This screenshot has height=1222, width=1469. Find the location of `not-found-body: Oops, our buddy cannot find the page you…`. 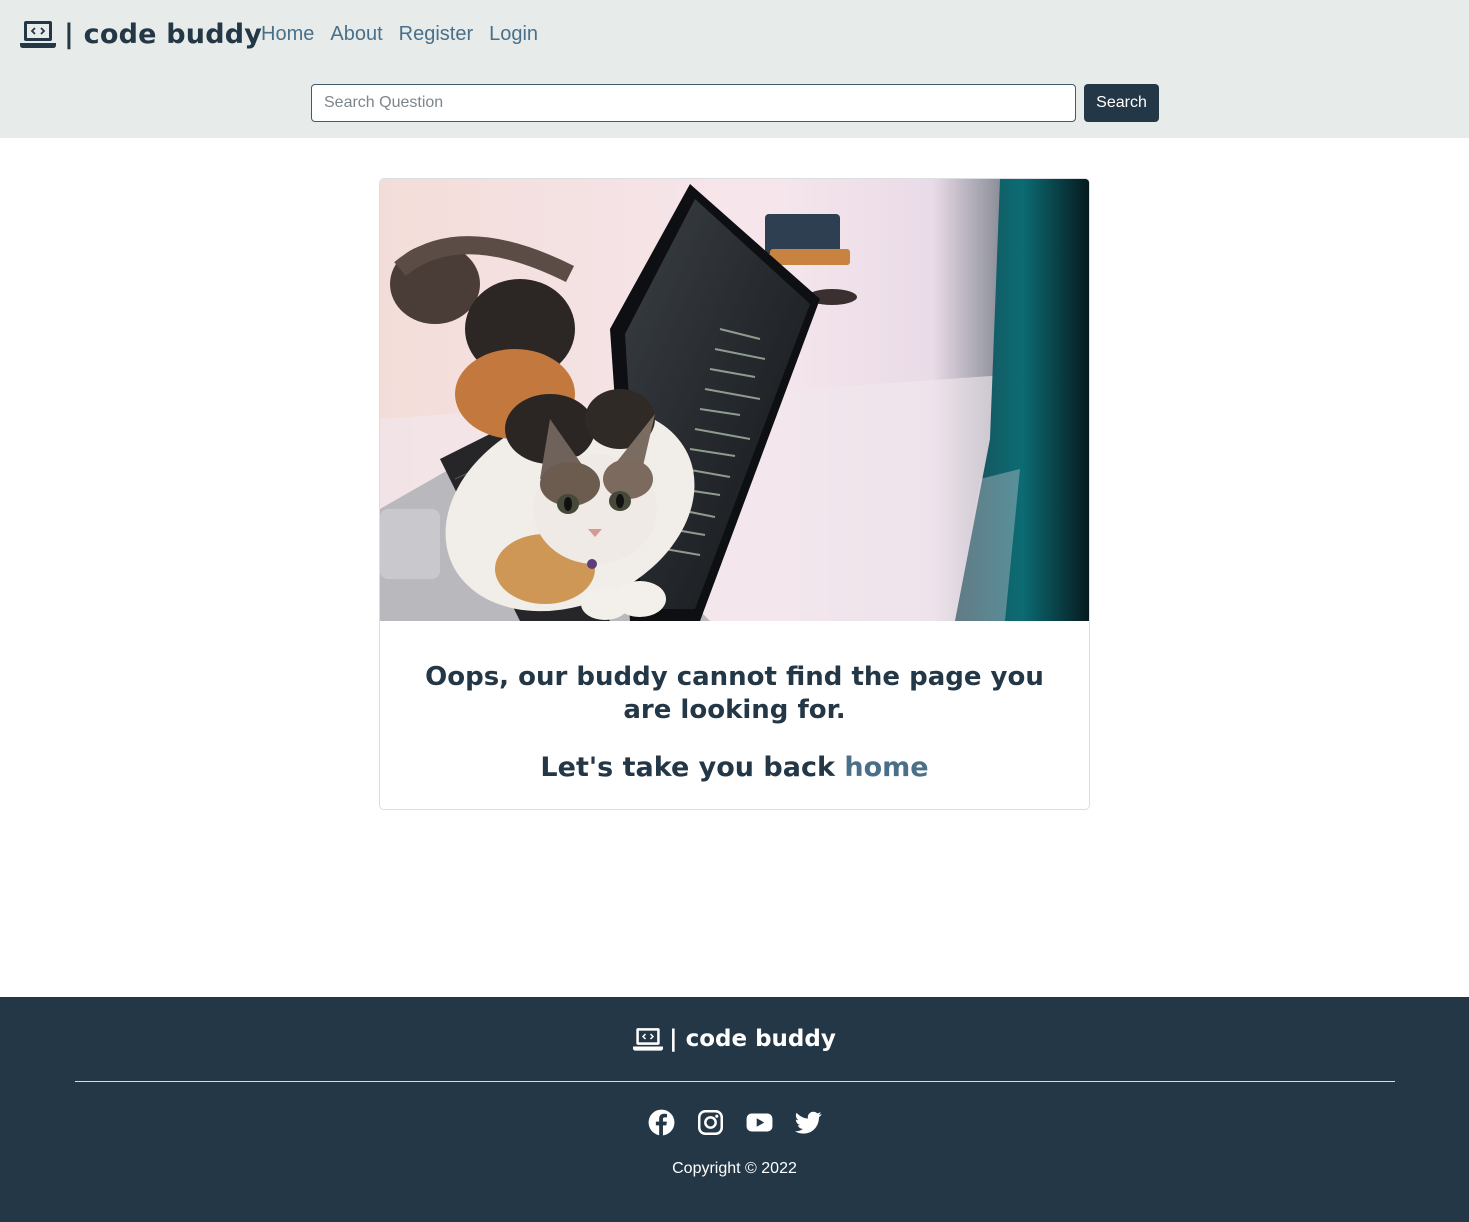

not-found-body: Oops, our buddy cannot find the page you… is located at coordinates (734, 715).